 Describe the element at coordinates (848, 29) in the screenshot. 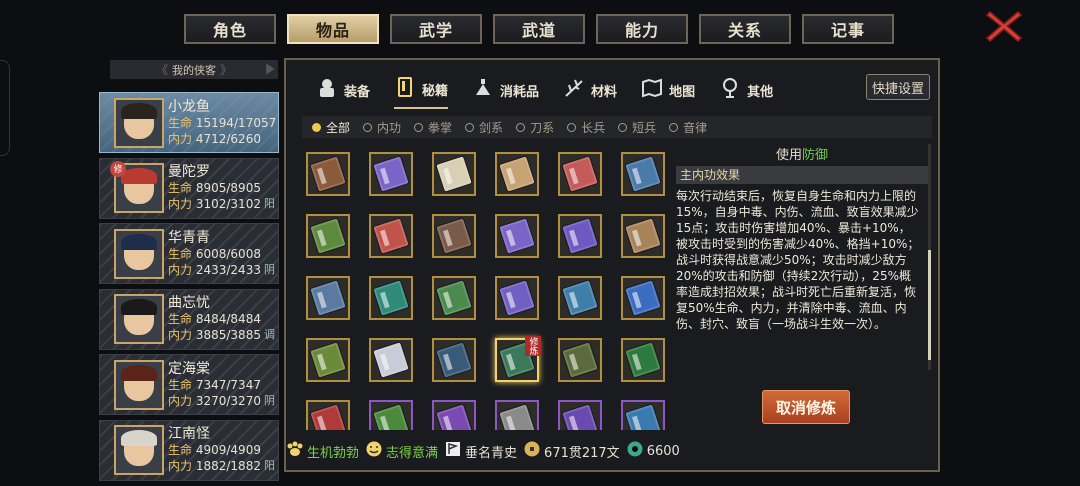

I see `top-tab: 记事` at that location.